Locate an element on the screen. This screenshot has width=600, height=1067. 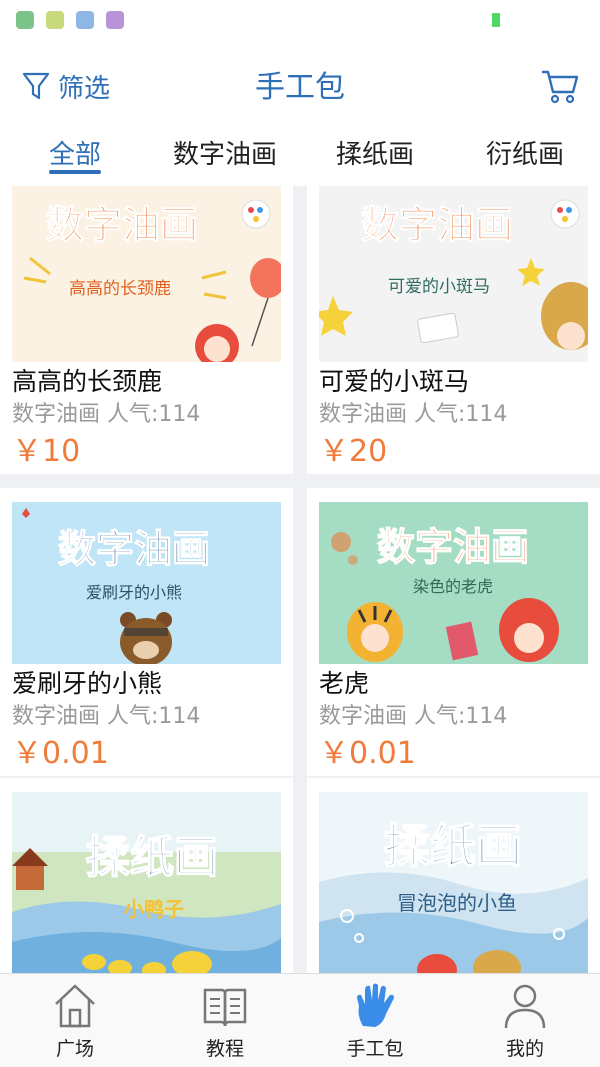
product-thumbnail: 数字油画 可爱的小斑马 is located at coordinates (453, 274).